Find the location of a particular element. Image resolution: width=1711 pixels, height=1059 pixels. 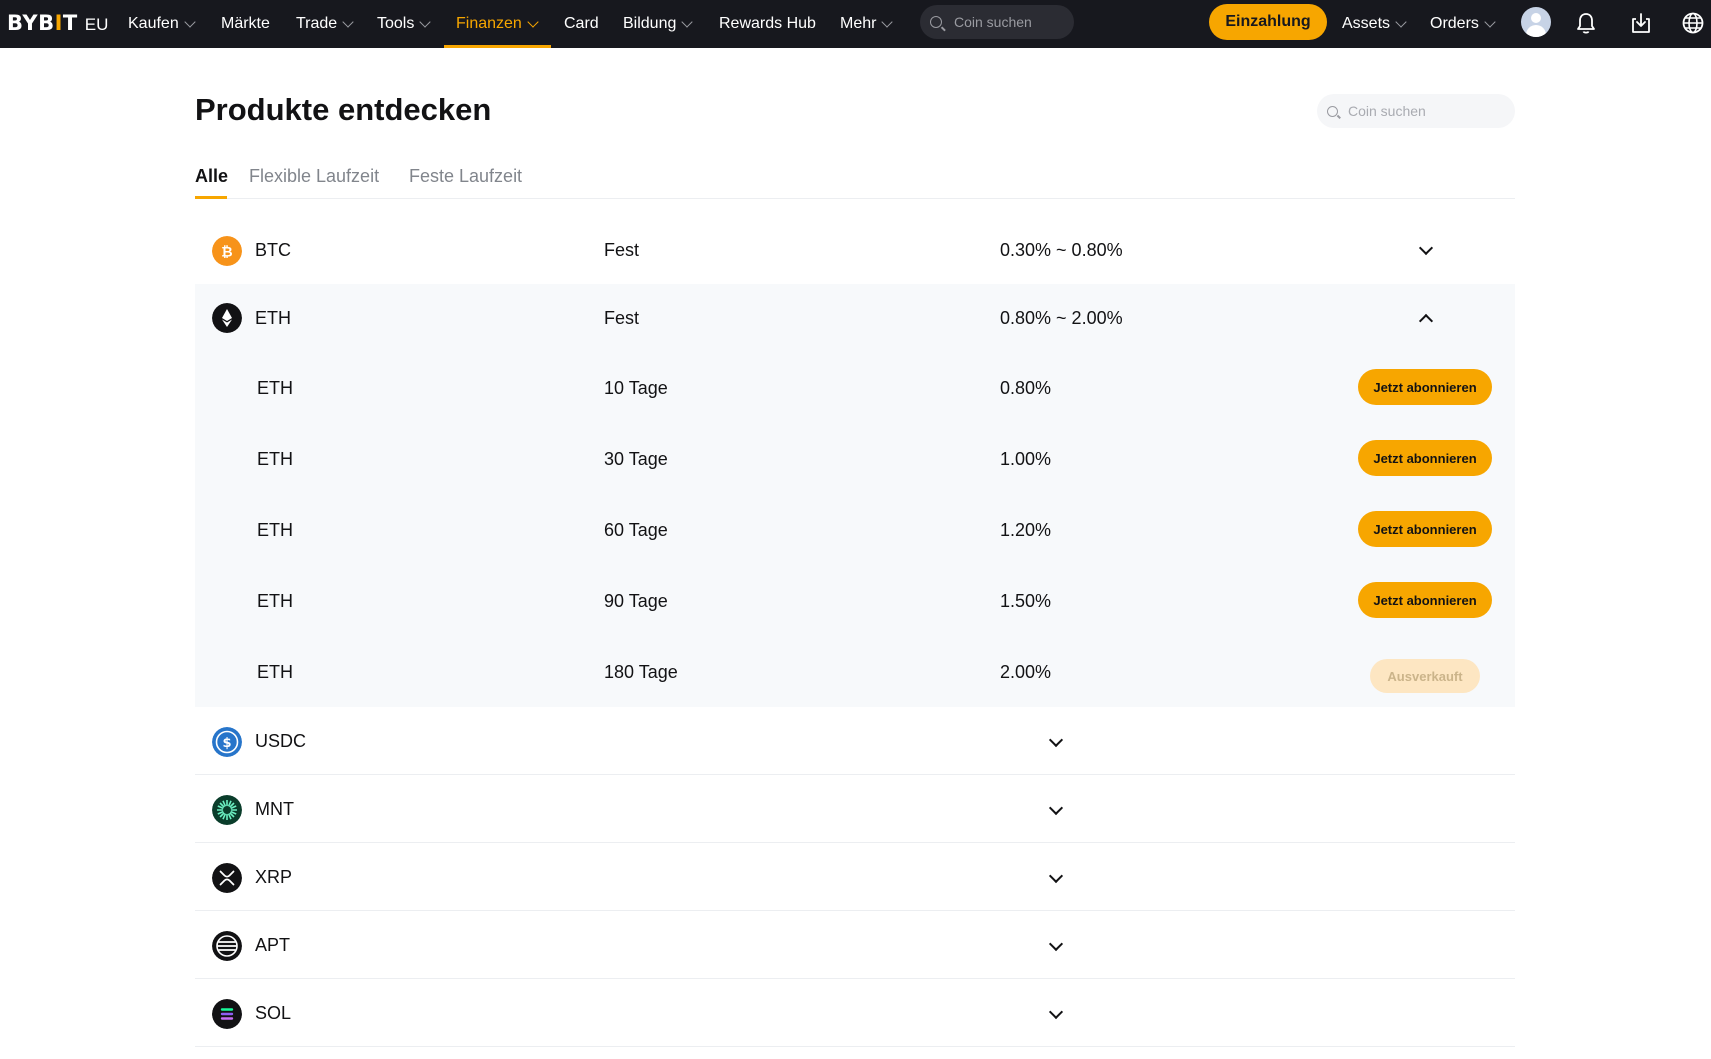

apt-icon is located at coordinates (227, 946).